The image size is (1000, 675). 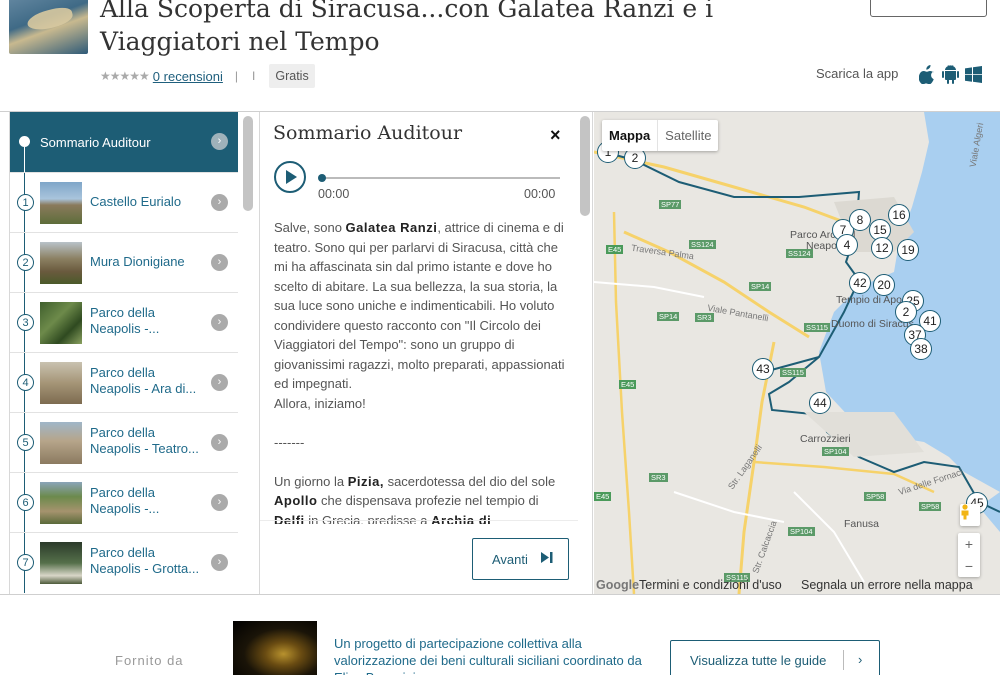 What do you see at coordinates (292, 76) in the screenshot?
I see `price-badge: Gratis` at bounding box center [292, 76].